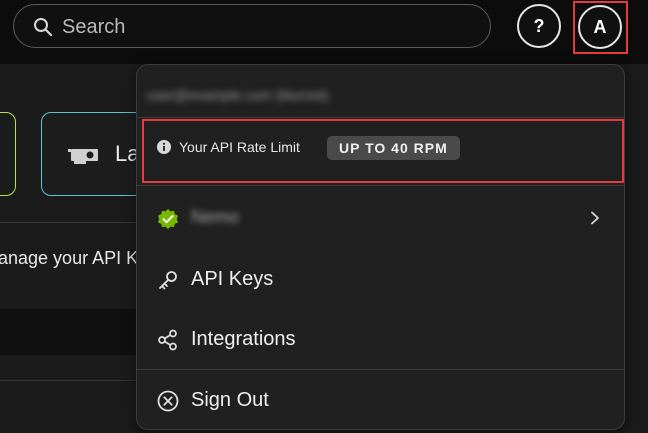 The width and height of the screenshot is (648, 433). What do you see at coordinates (167, 340) in the screenshot?
I see `share-nodes-icon` at bounding box center [167, 340].